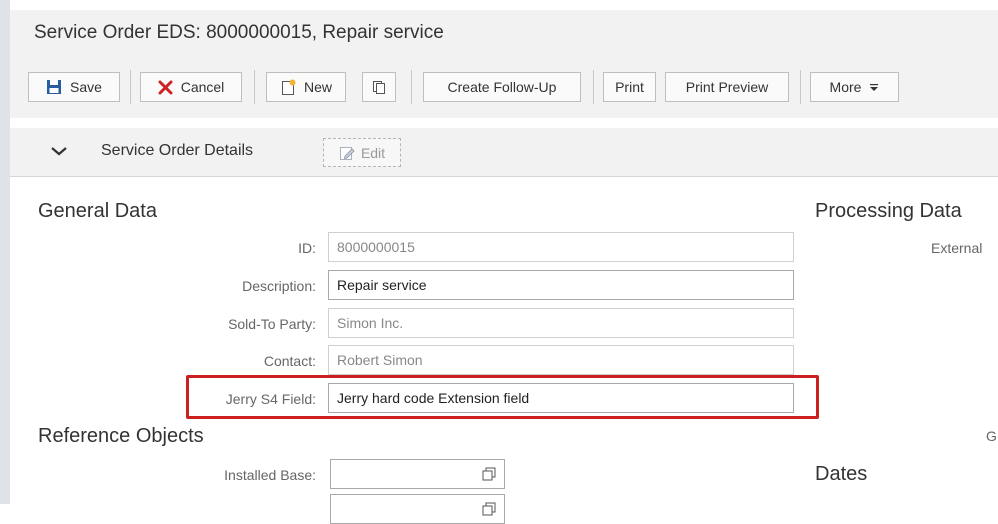 The height and width of the screenshot is (524, 998). What do you see at coordinates (279, 286) in the screenshot?
I see `description-label: Description:` at bounding box center [279, 286].